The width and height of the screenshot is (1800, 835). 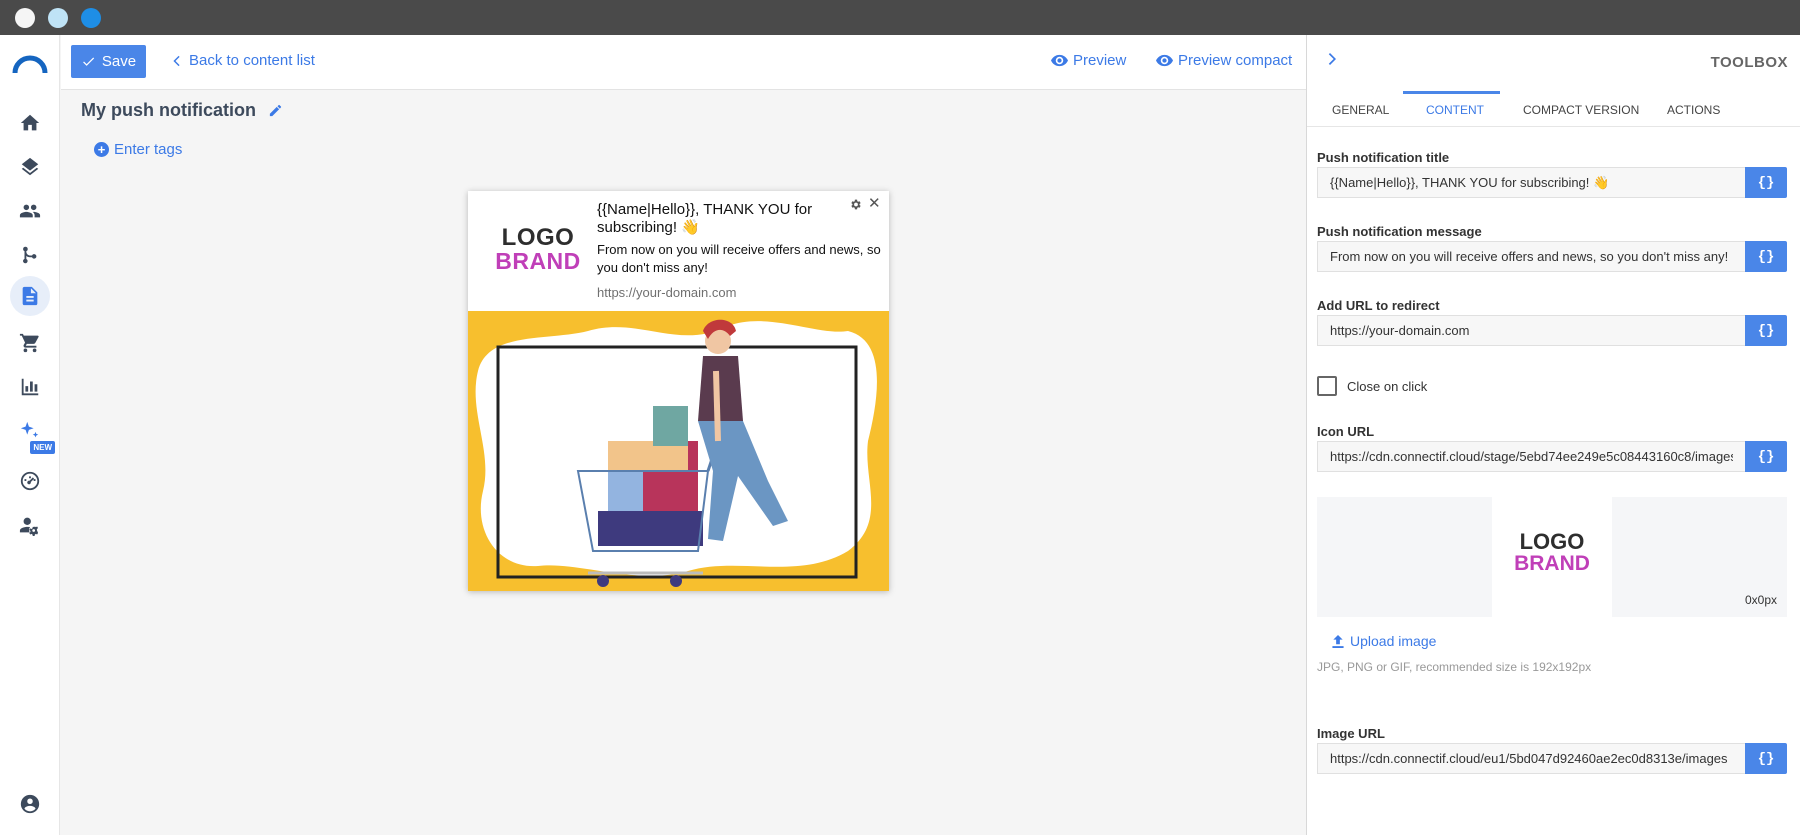 What do you see at coordinates (1766, 256) in the screenshot?
I see `message-variables-button: {}` at bounding box center [1766, 256].